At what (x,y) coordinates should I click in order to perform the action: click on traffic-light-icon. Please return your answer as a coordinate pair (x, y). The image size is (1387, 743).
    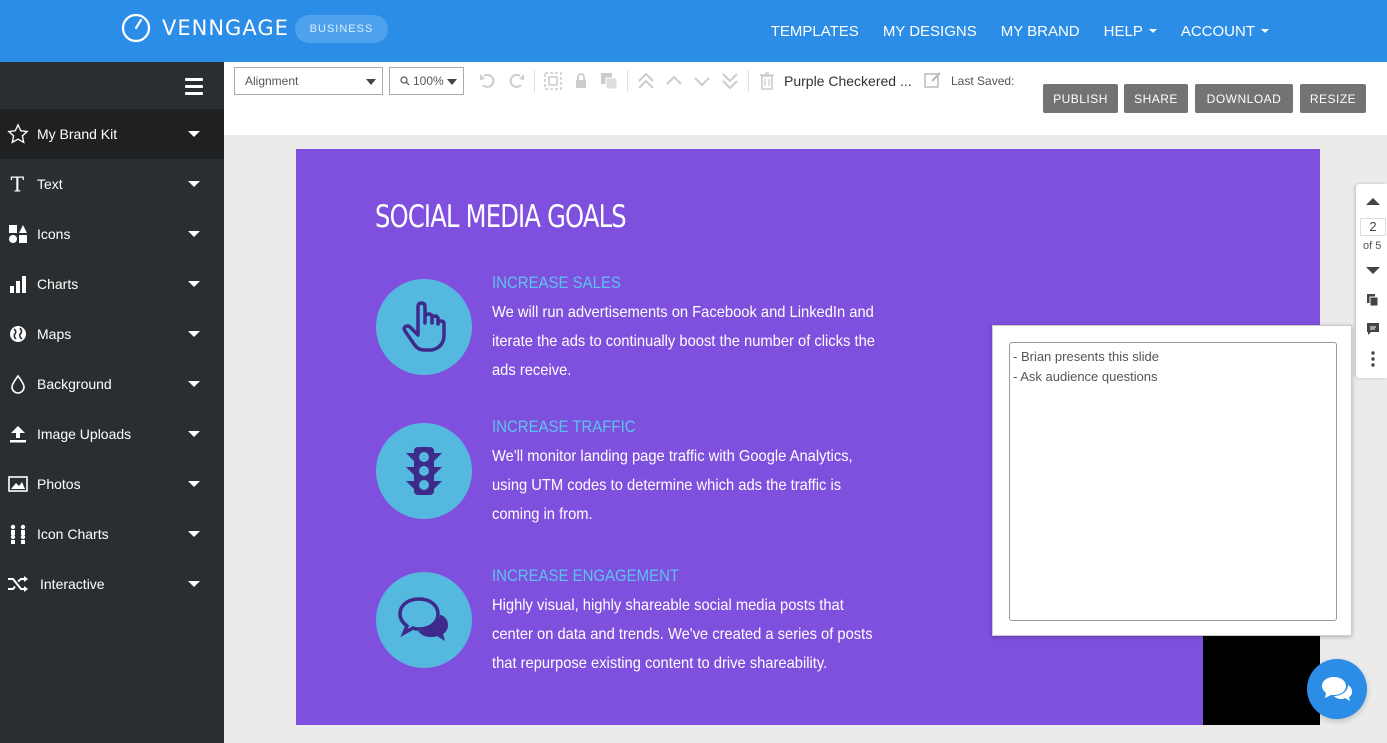
    Looking at the image, I should click on (424, 471).